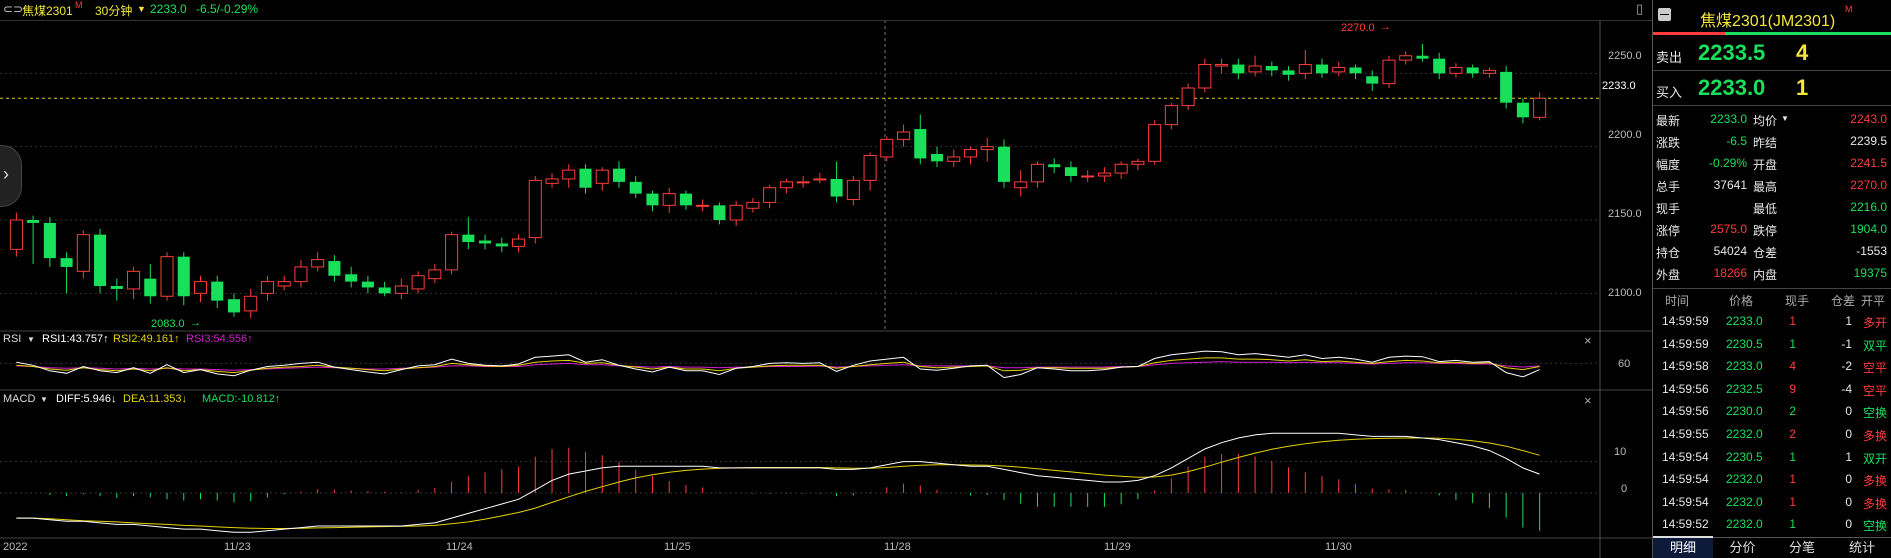 Image resolution: width=1891 pixels, height=558 pixels. What do you see at coordinates (1765, 121) in the screenshot?
I see `quote-label: 均价` at bounding box center [1765, 121].